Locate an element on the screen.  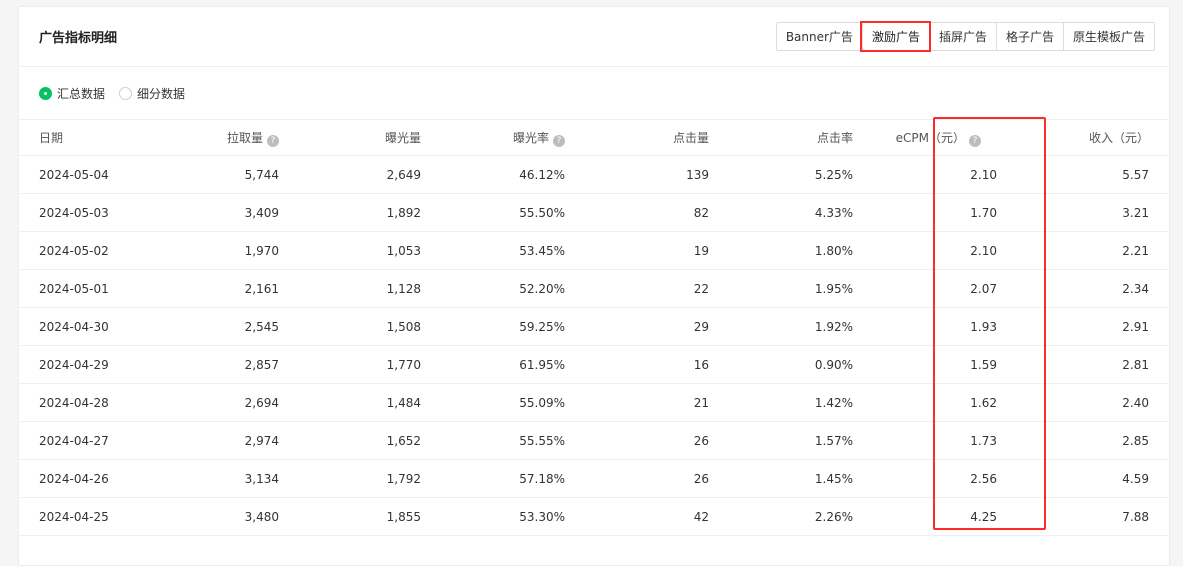
ad-type-tabs: Banner广告 激励广告 插屏广告 格子广告 原生模板广告 is located at coordinates (965, 36).